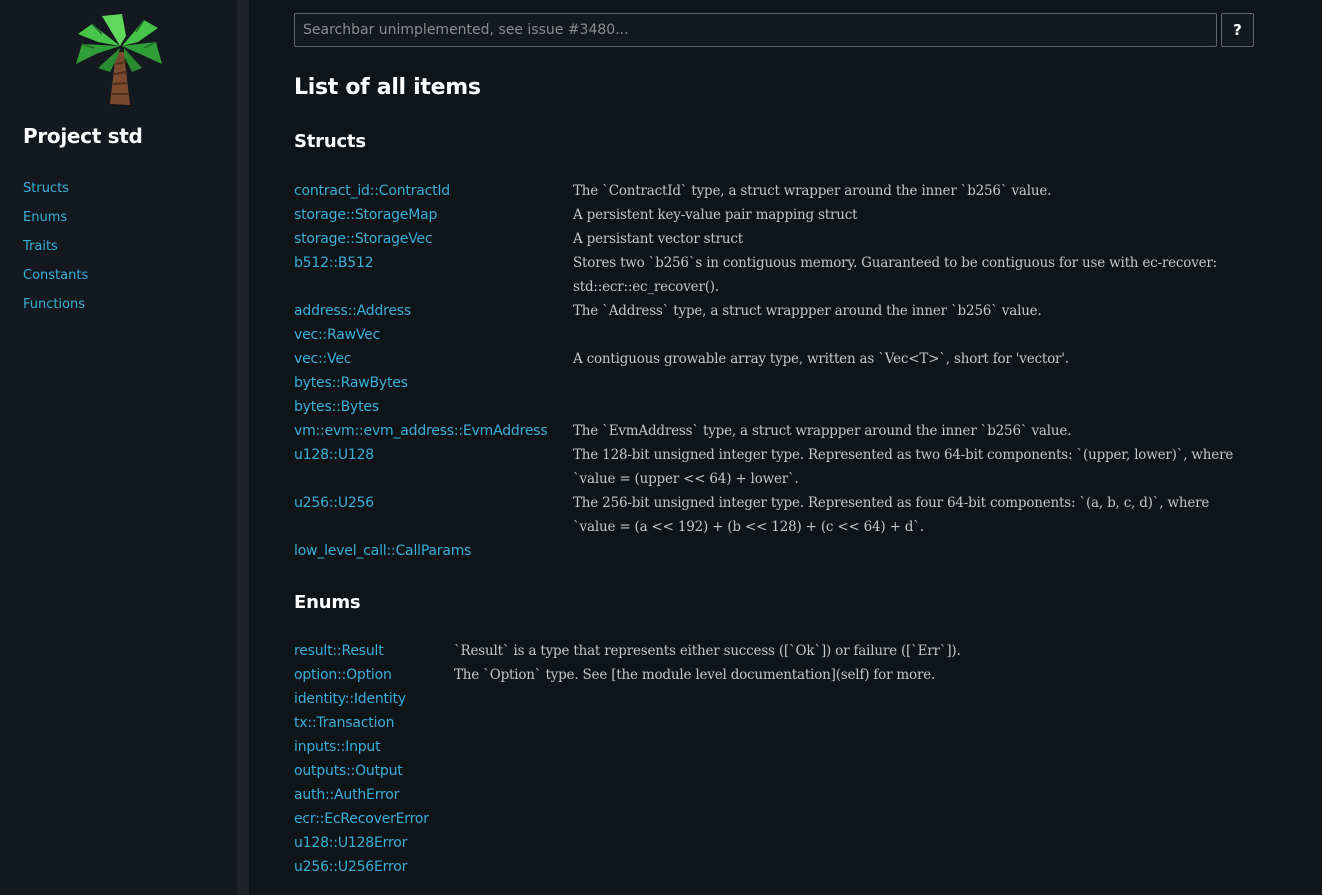 The height and width of the screenshot is (895, 1322). Describe the element at coordinates (755, 30) in the screenshot. I see `search-input` at that location.